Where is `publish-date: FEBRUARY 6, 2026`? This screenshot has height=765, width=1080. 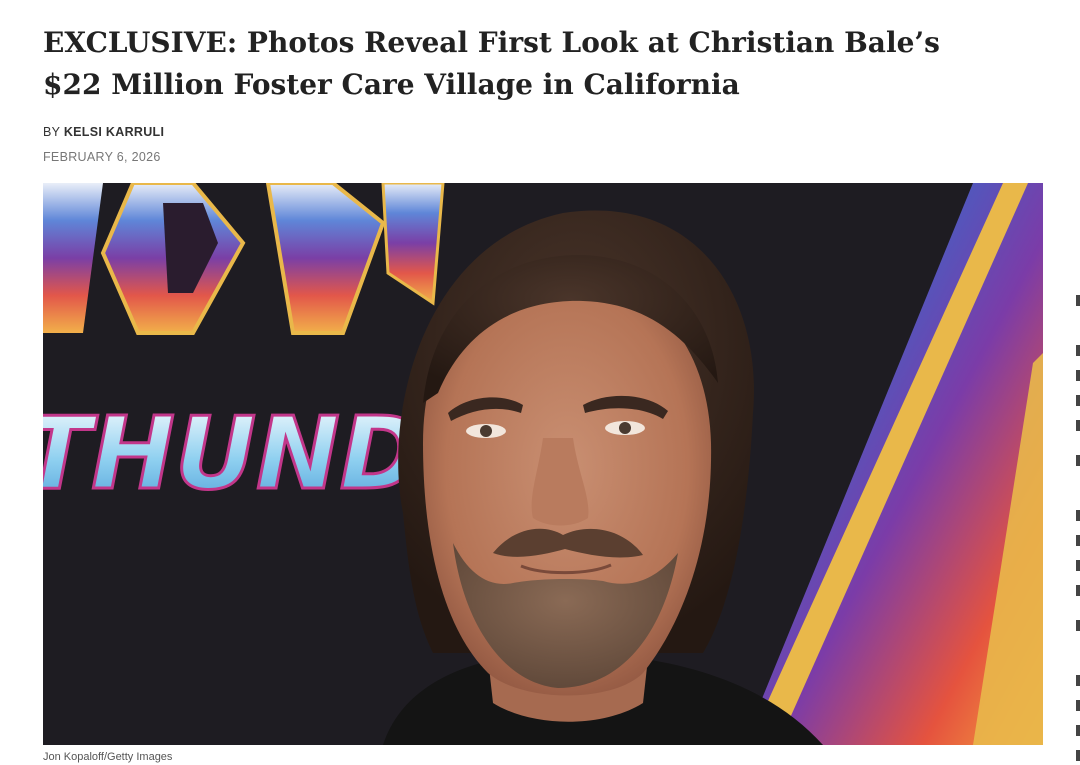 publish-date: FEBRUARY 6, 2026 is located at coordinates (102, 157).